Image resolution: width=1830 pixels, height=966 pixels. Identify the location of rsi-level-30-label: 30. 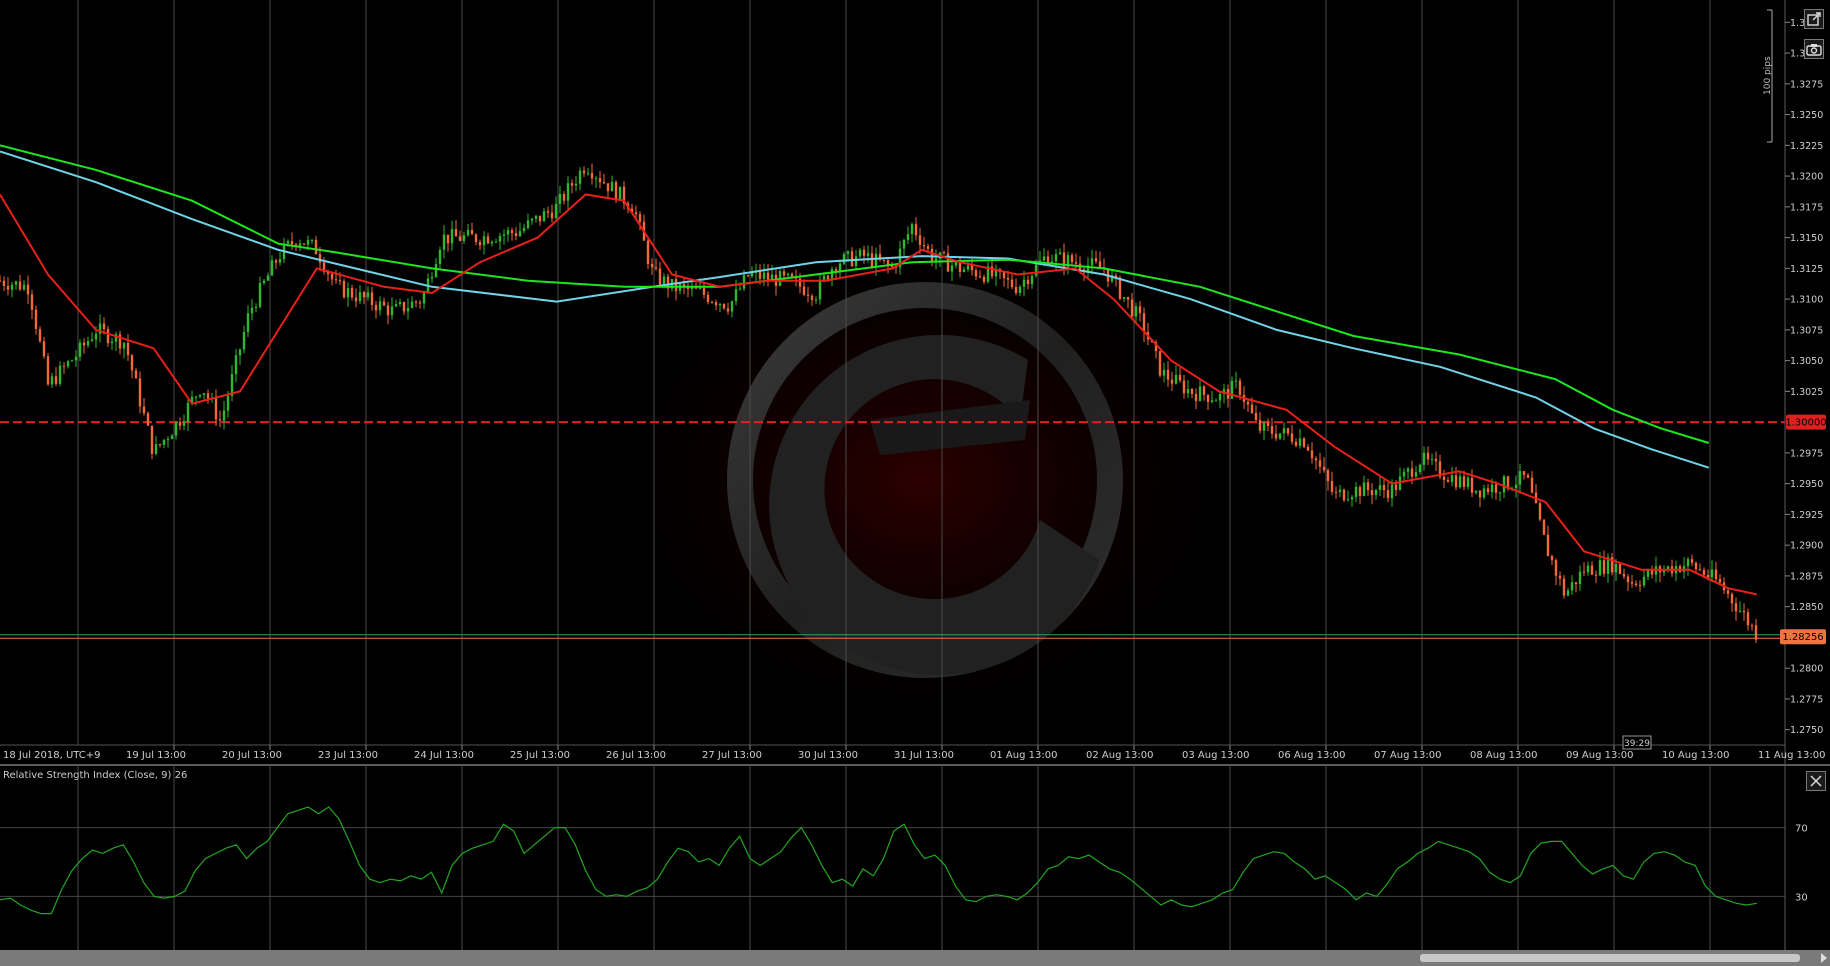
(1801, 897).